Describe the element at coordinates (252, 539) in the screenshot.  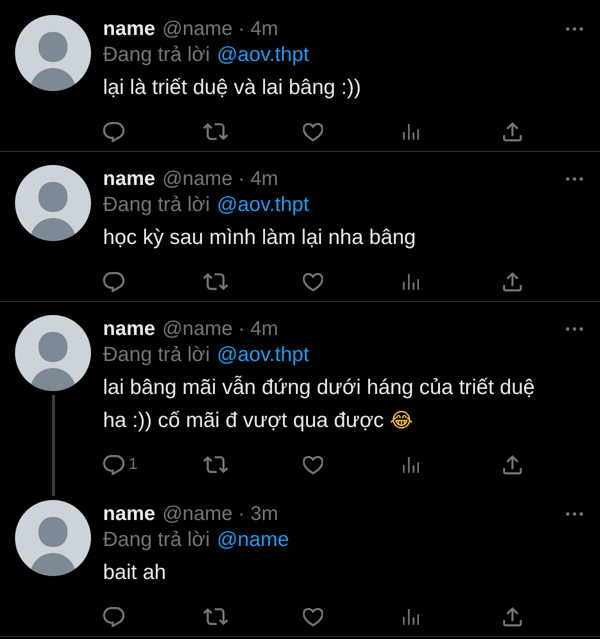
I see `mention-link: @name` at that location.